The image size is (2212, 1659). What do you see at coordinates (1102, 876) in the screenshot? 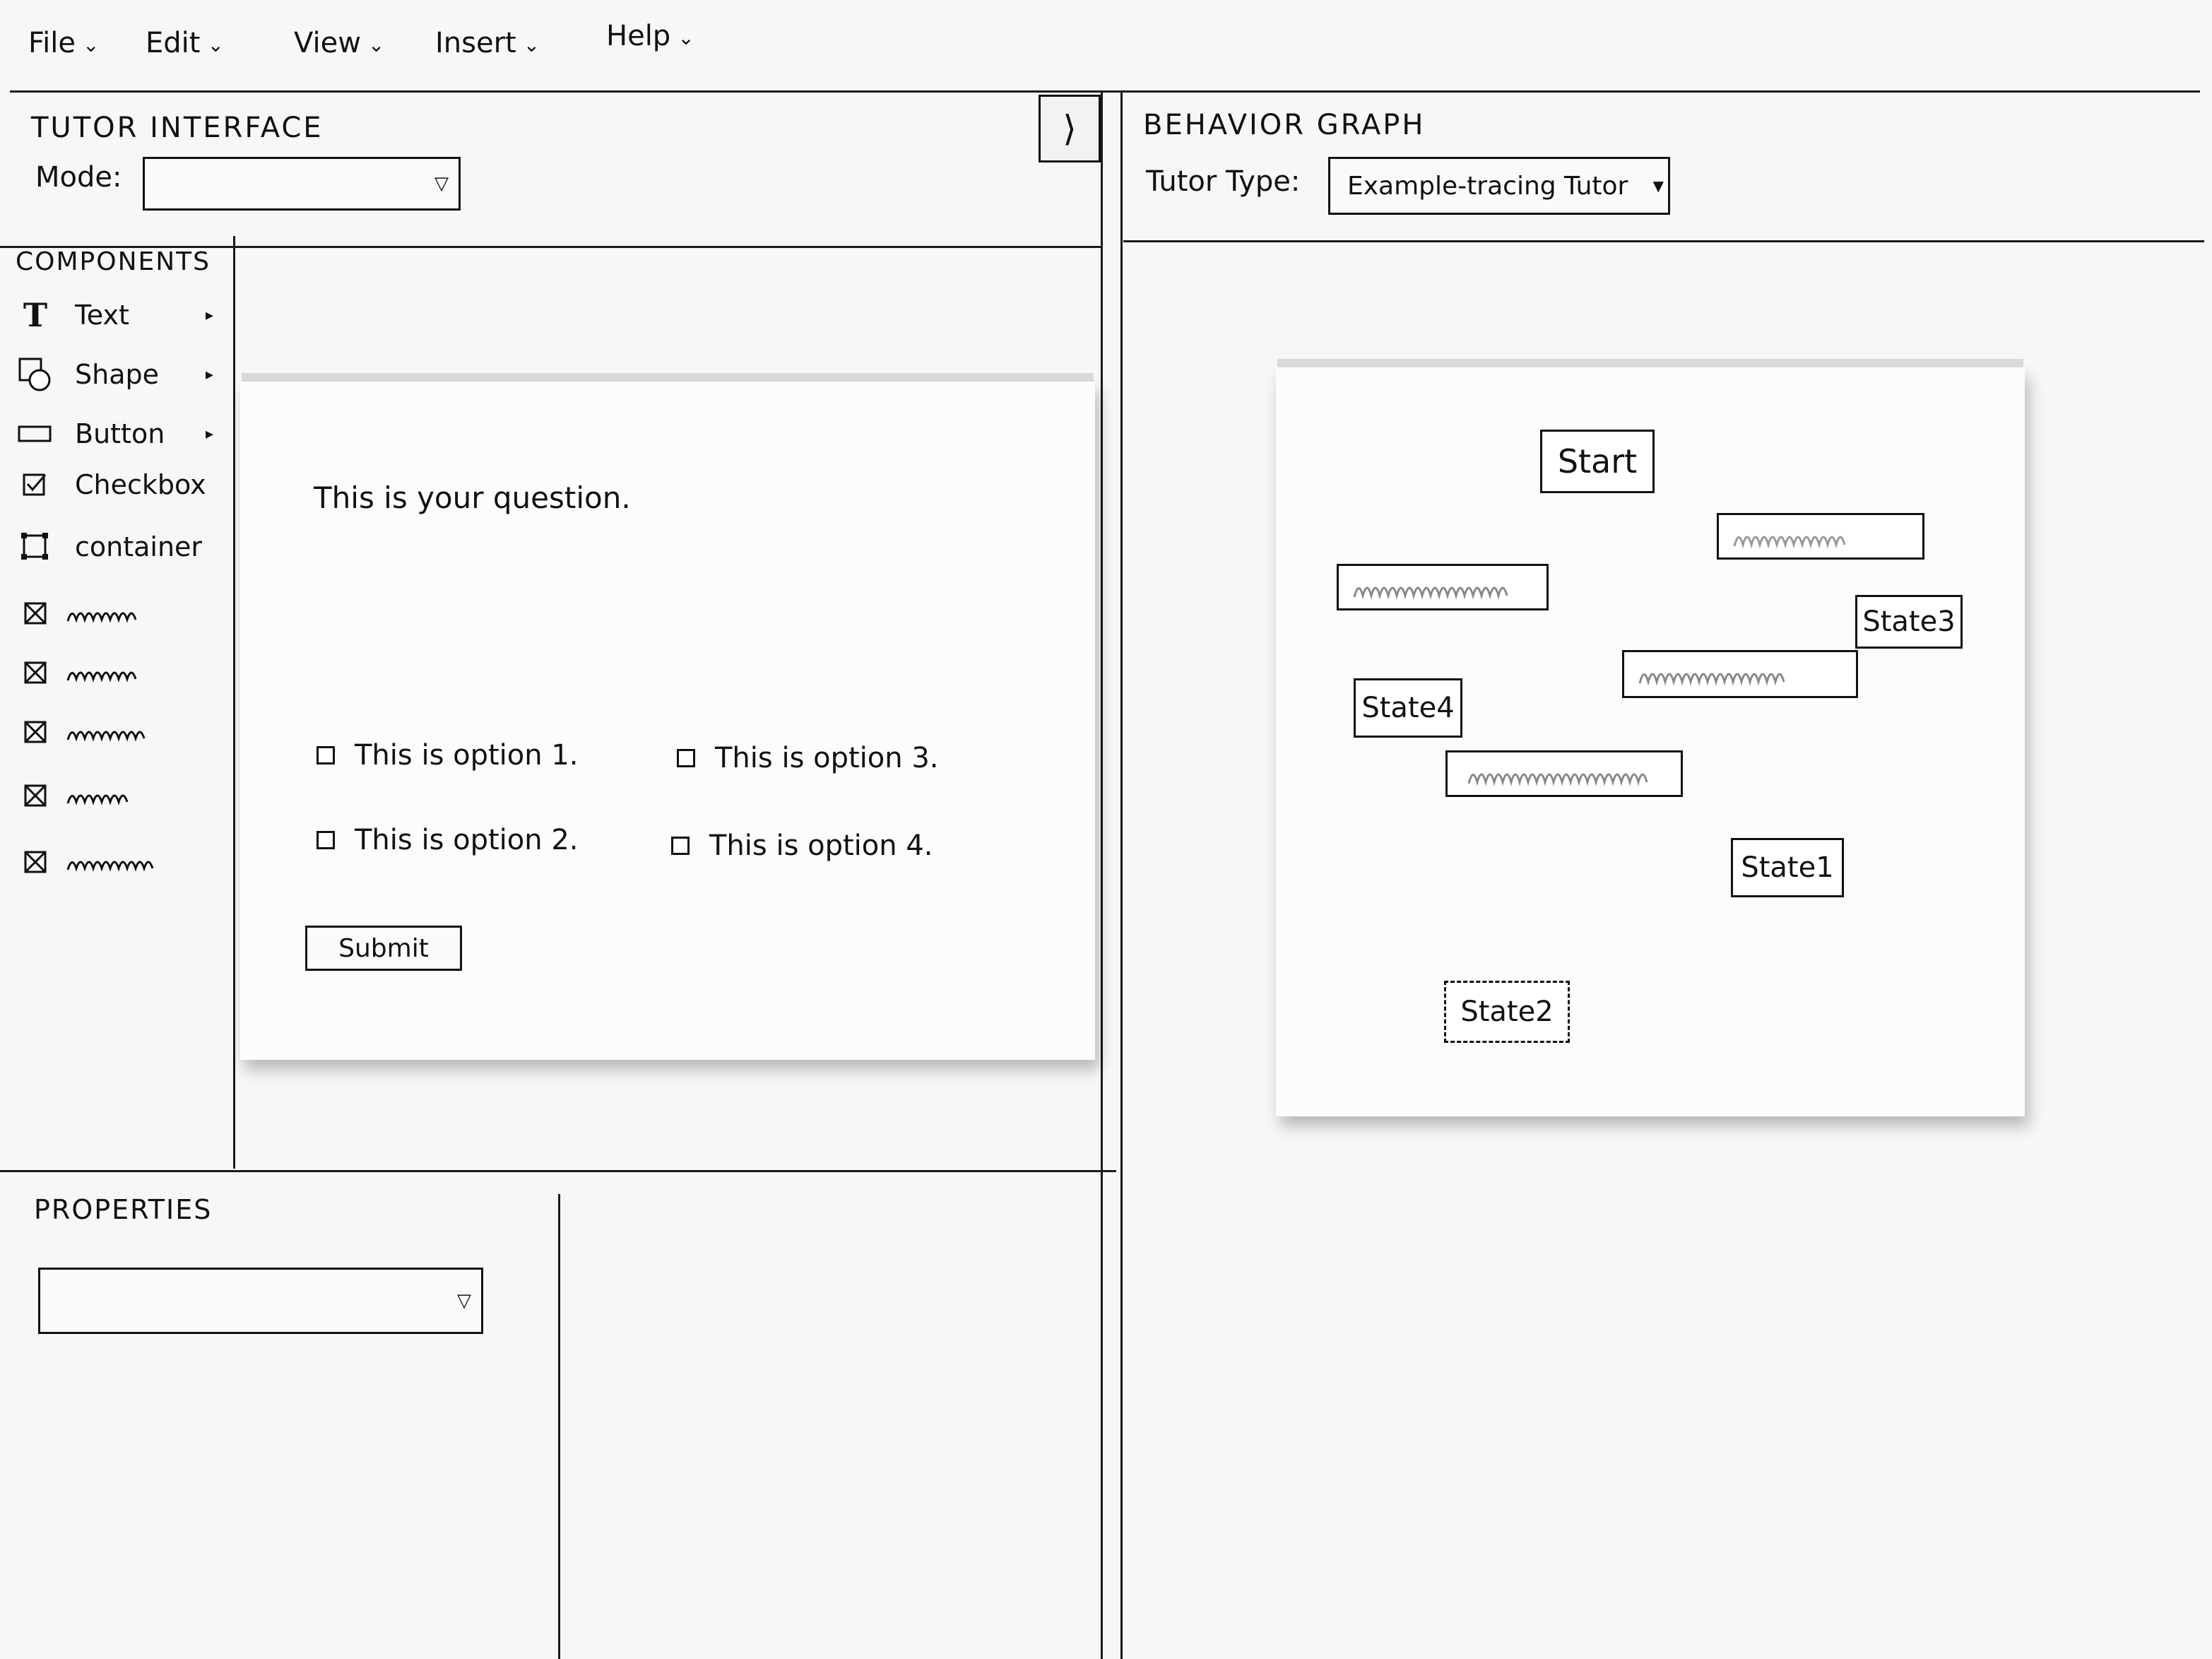
I see `pane-splitter-left` at bounding box center [1102, 876].